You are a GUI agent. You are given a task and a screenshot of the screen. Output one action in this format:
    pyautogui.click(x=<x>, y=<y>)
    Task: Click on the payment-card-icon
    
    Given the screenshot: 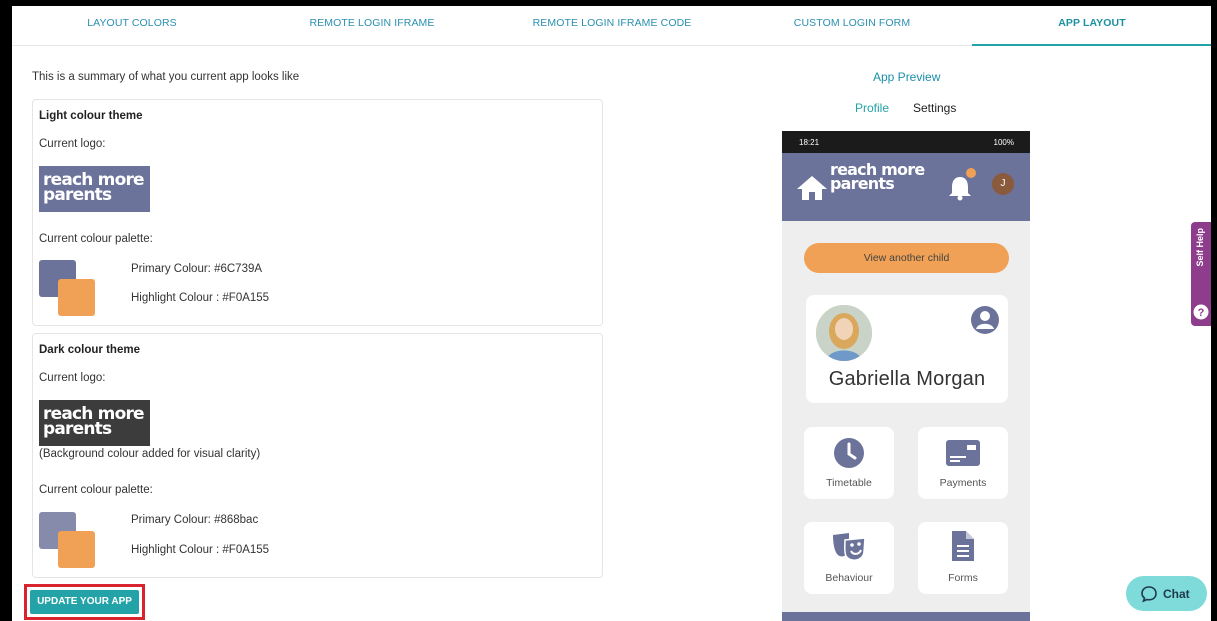 What is the action you would take?
    pyautogui.click(x=963, y=453)
    